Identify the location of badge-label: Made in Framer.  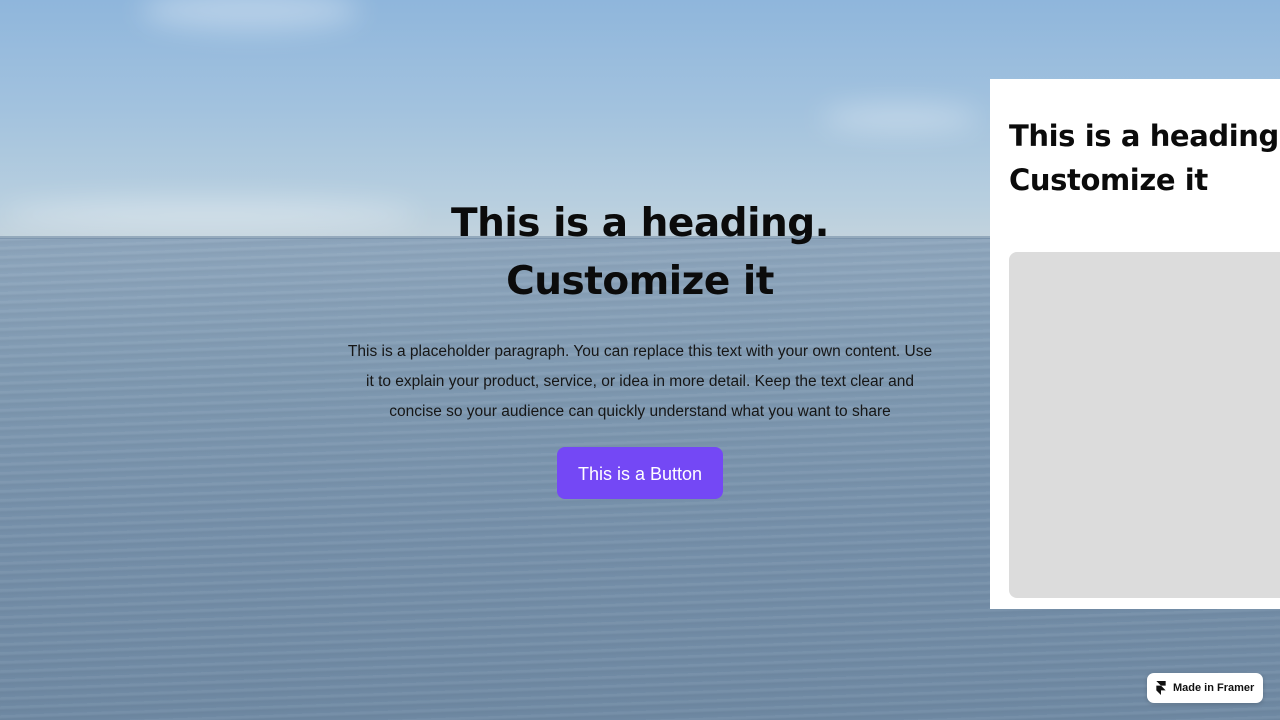
(1214, 688).